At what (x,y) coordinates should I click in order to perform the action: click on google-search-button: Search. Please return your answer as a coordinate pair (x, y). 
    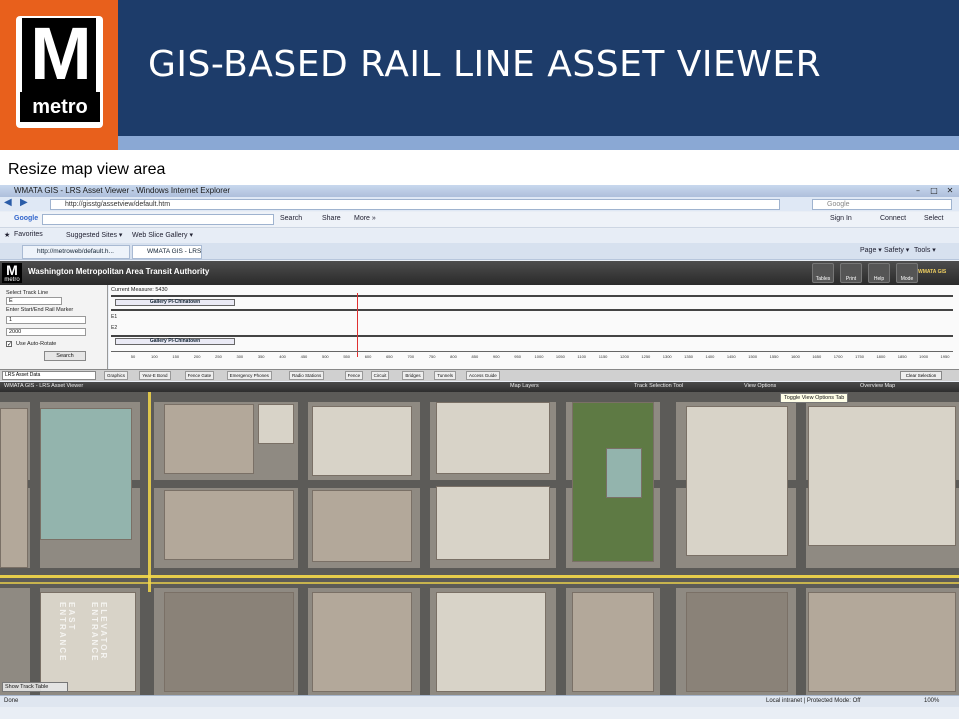
    Looking at the image, I should click on (291, 218).